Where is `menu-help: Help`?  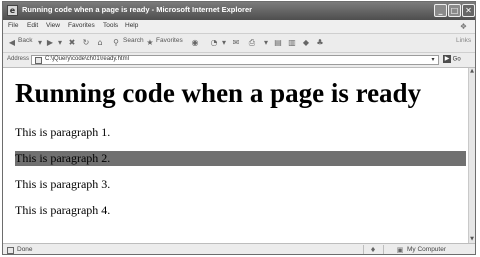 menu-help: Help is located at coordinates (131, 25).